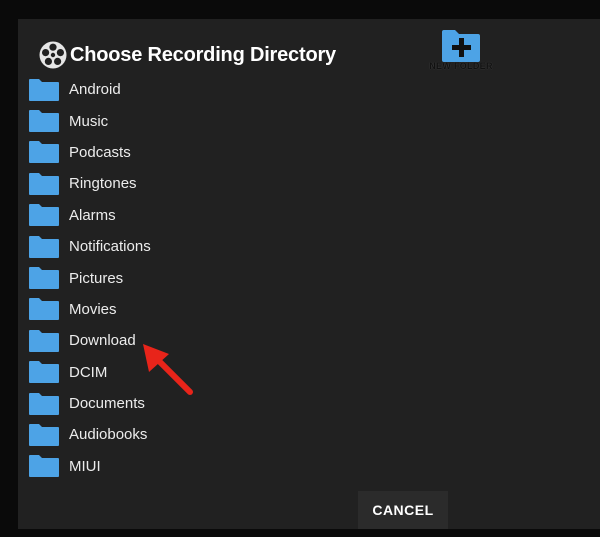  What do you see at coordinates (461, 66) in the screenshot?
I see `new-folder-label: NEW FOLDER` at bounding box center [461, 66].